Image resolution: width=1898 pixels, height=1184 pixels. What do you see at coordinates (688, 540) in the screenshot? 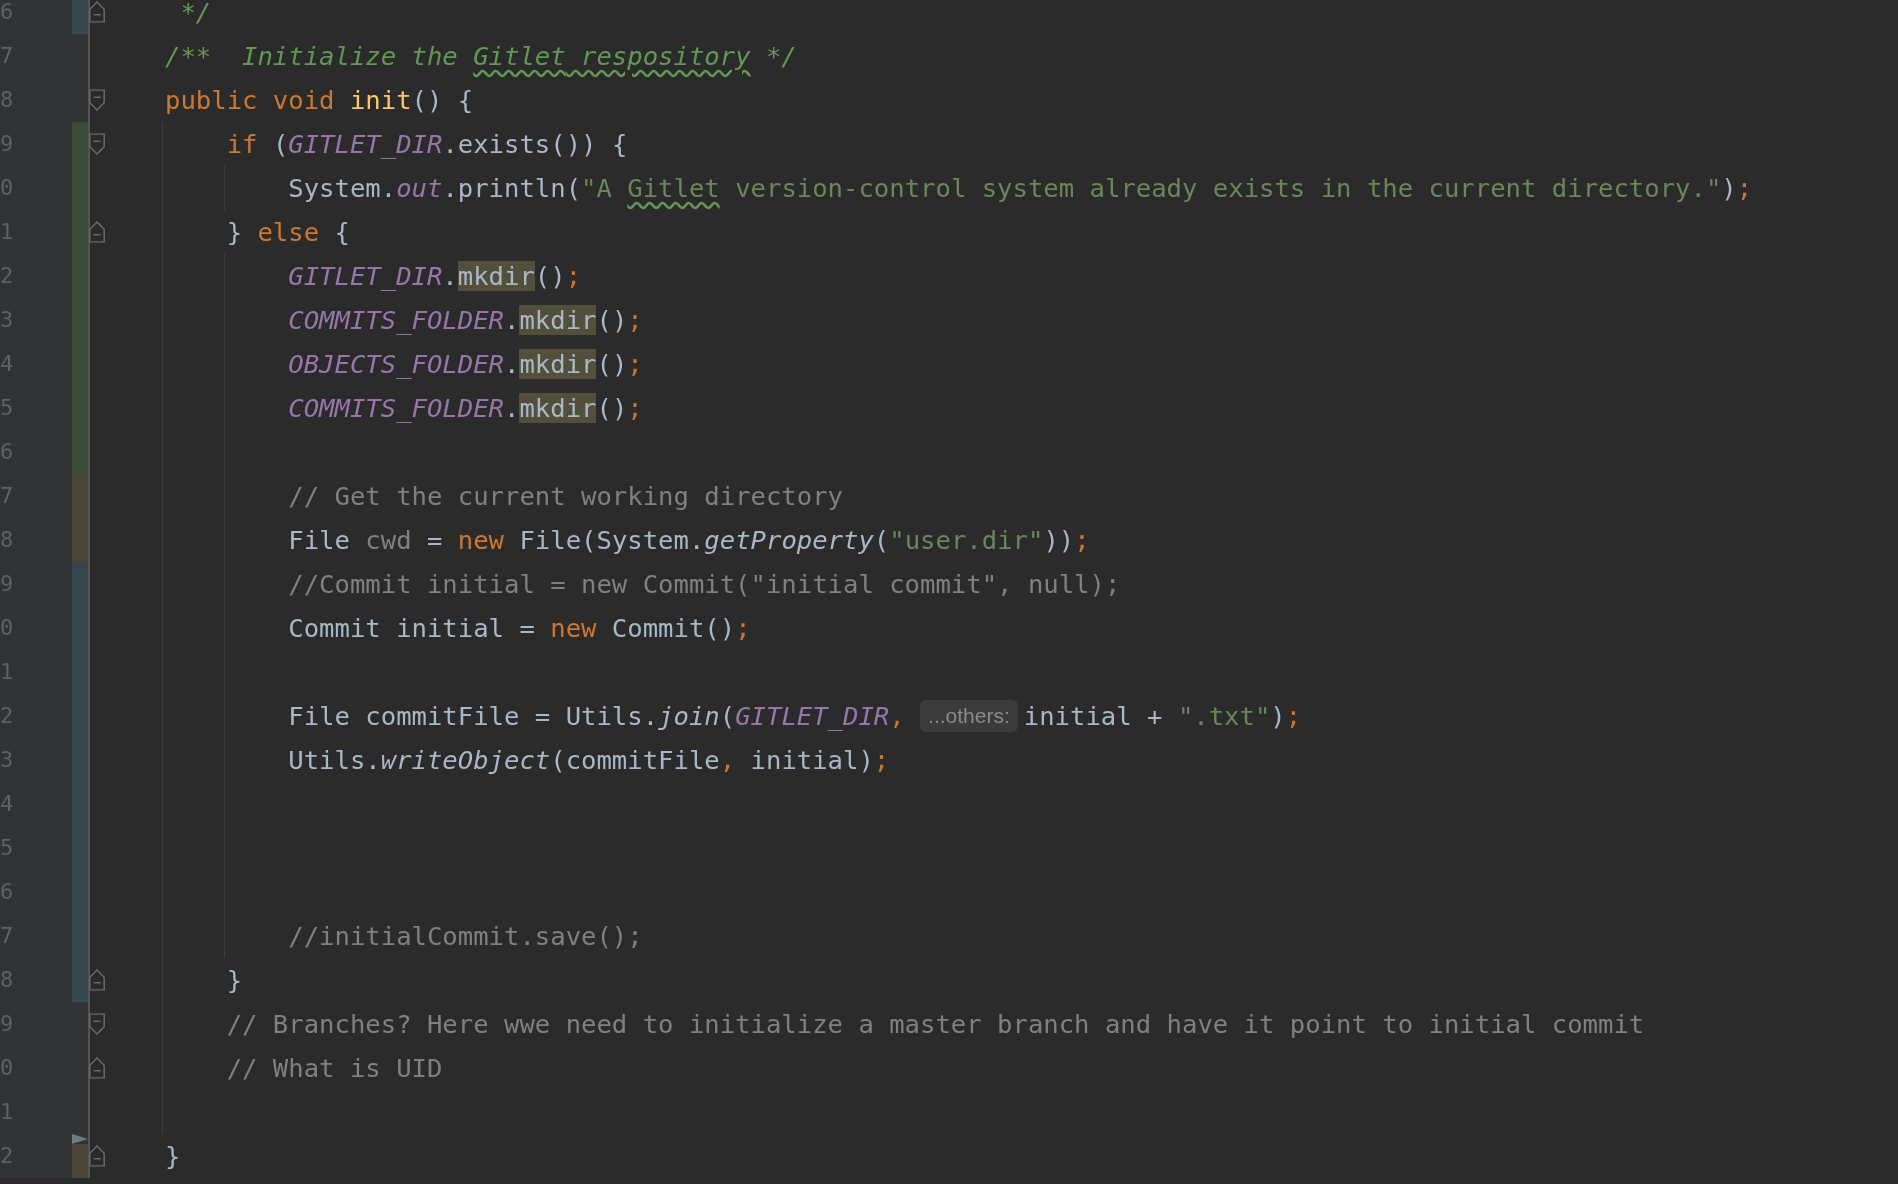
I see `code-line: File cwd = new File(System.getProperty("user.dir"));` at bounding box center [688, 540].